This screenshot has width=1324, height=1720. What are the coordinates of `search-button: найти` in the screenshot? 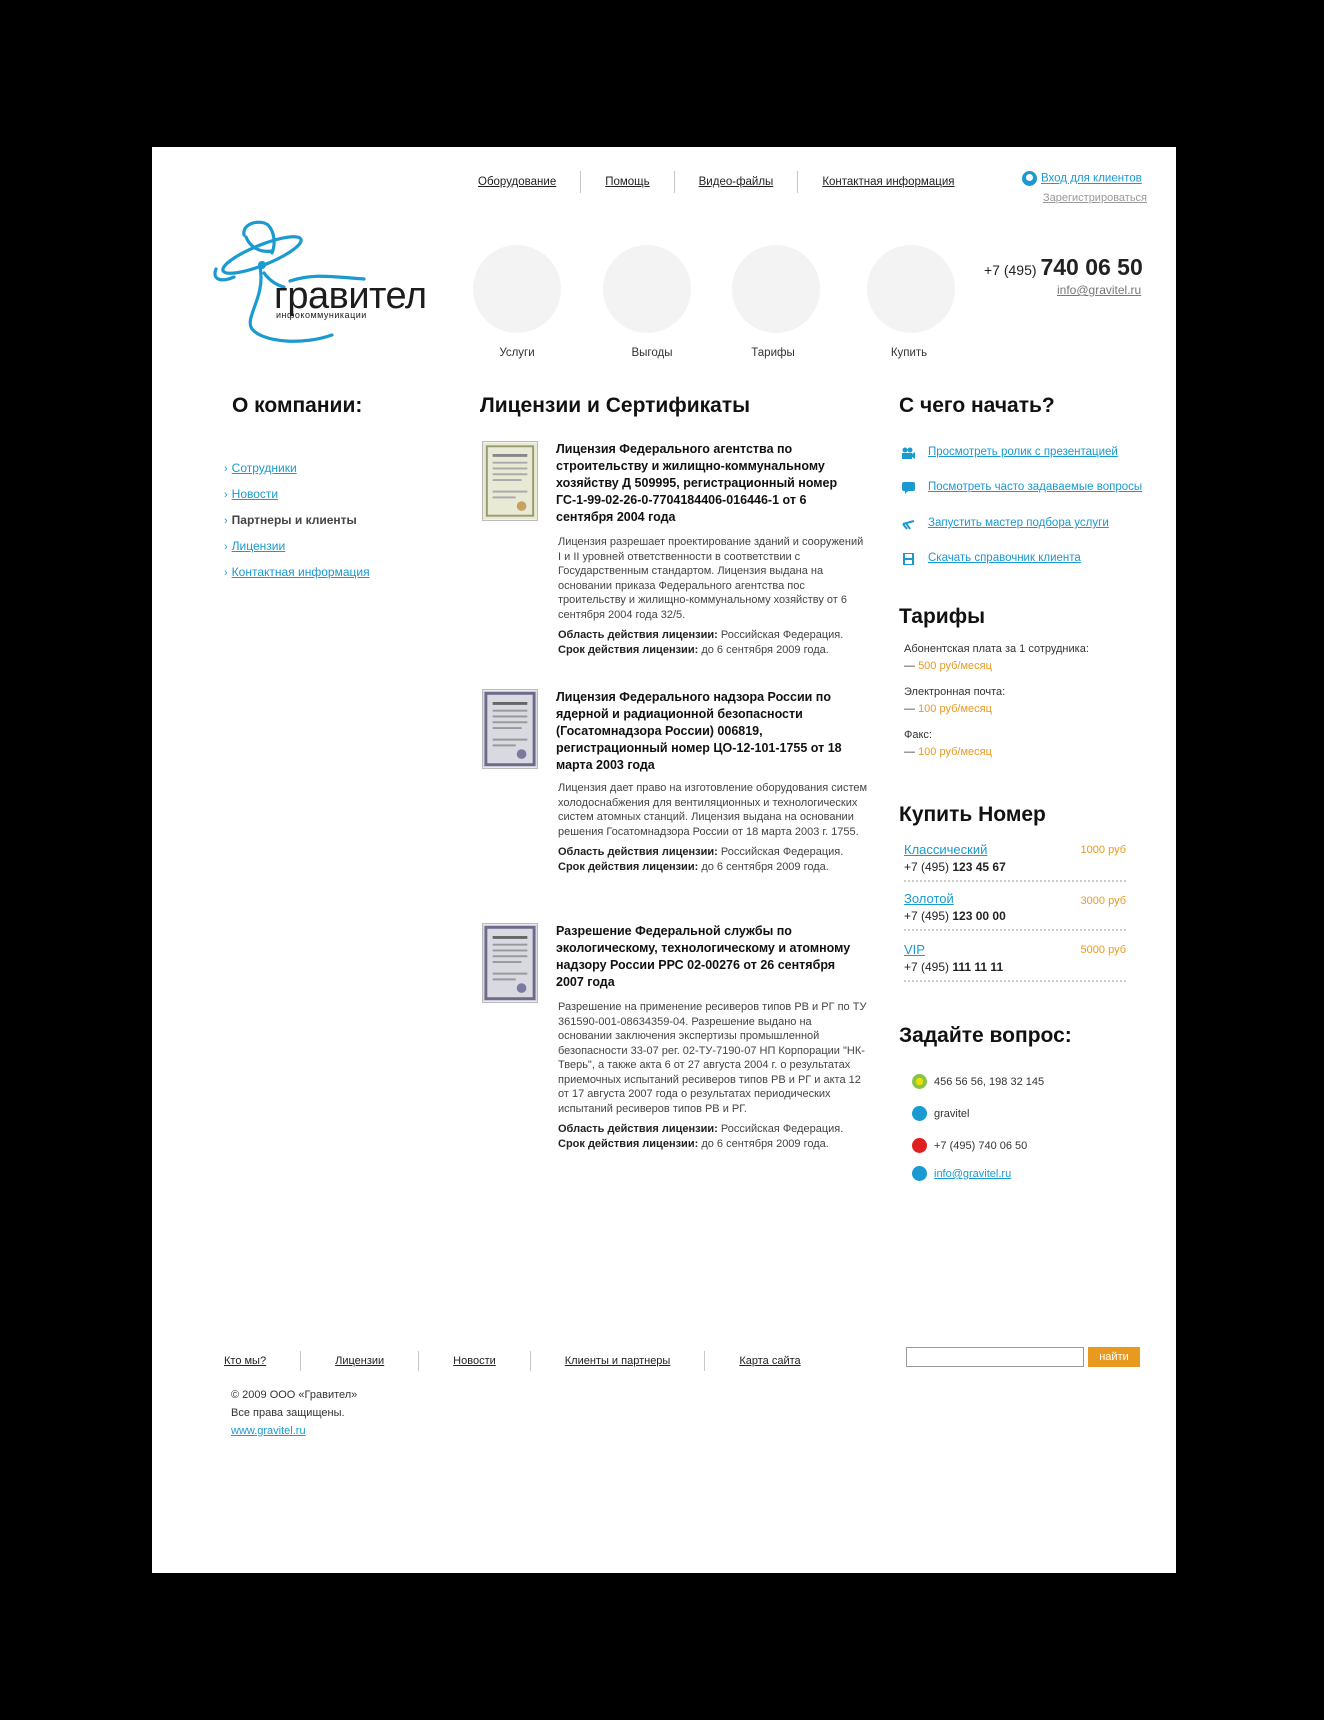 It's located at (1114, 1357).